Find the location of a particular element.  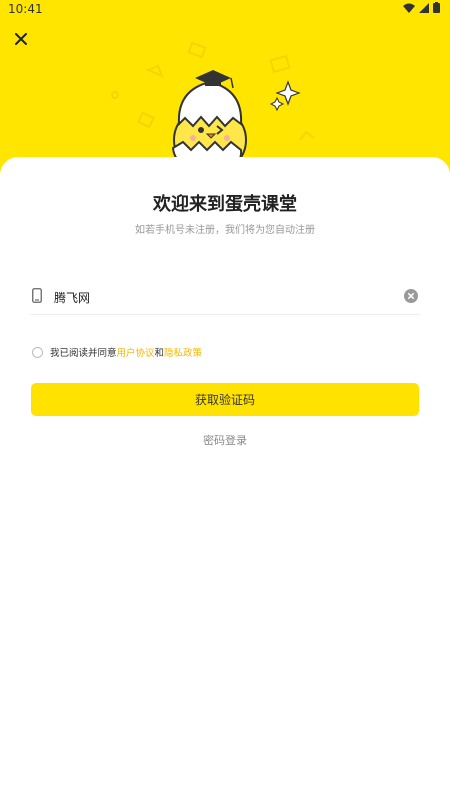

password-login-link: 密码登录 is located at coordinates (225, 440).